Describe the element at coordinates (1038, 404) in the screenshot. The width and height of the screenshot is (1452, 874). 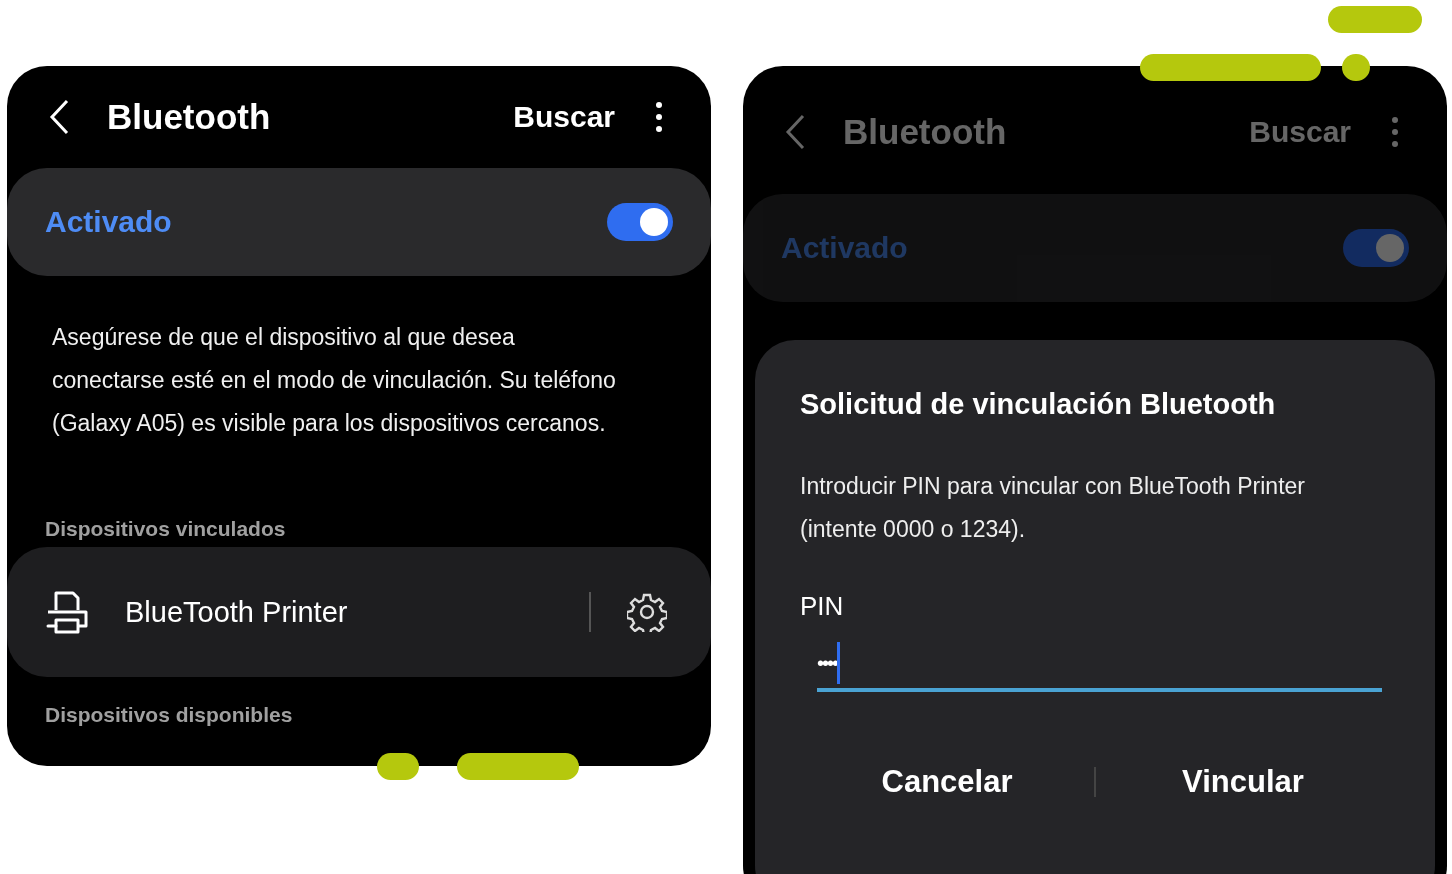
I see `dialog-title: Solicitud de vinculación Bluetooth` at that location.